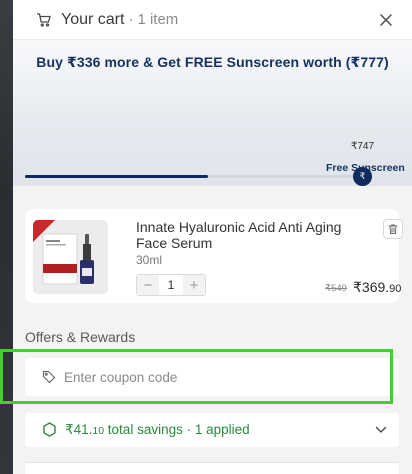 Image resolution: width=412 pixels, height=474 pixels. What do you see at coordinates (212, 20) in the screenshot?
I see `cart-header: Your cart · 1 item` at bounding box center [212, 20].